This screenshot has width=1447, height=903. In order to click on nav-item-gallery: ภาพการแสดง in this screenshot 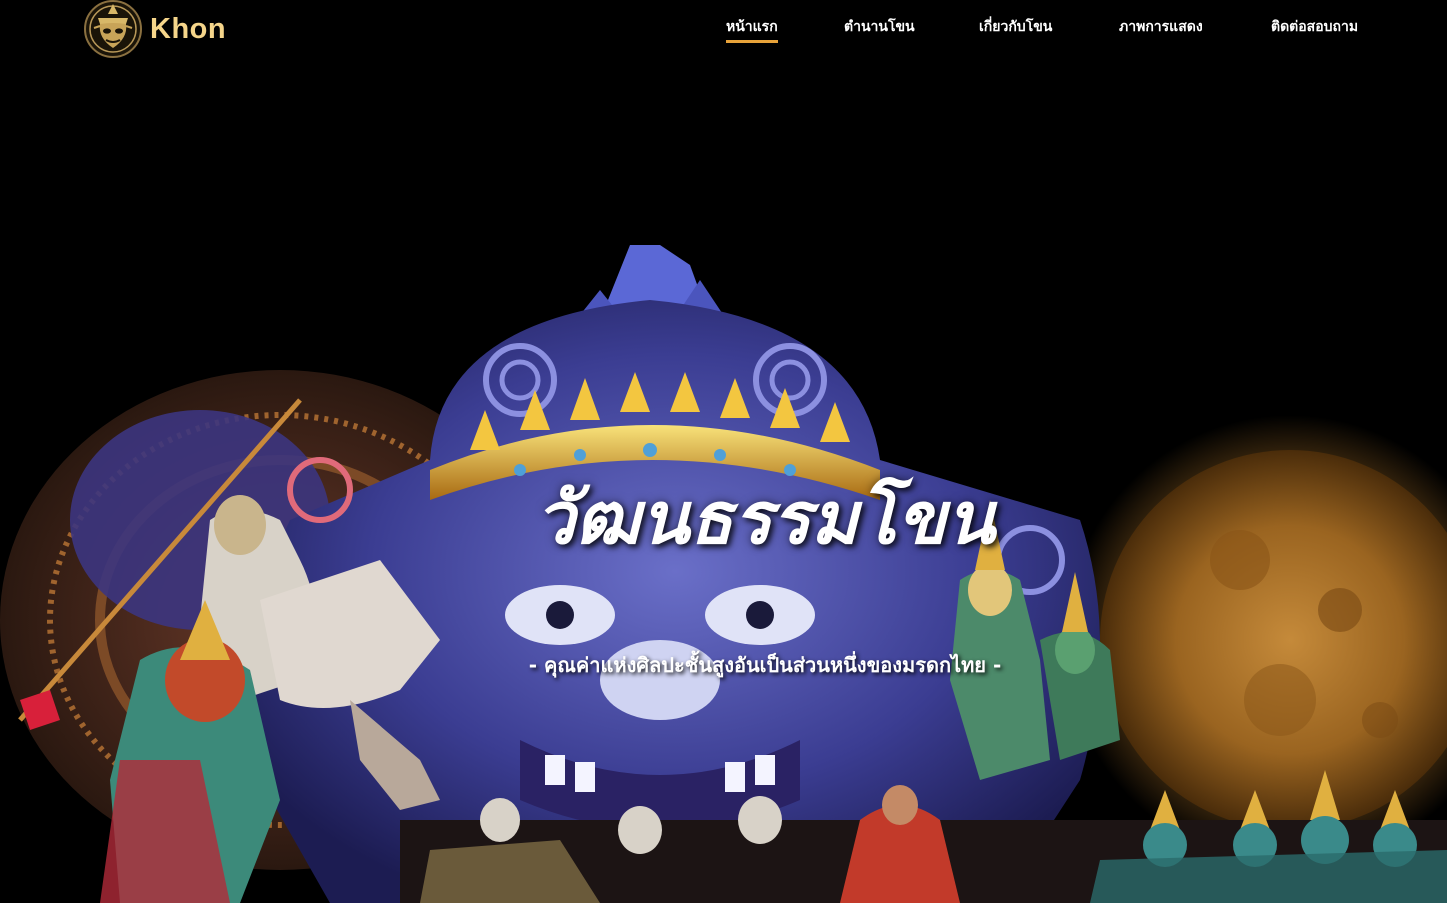, I will do `click(1161, 28)`.